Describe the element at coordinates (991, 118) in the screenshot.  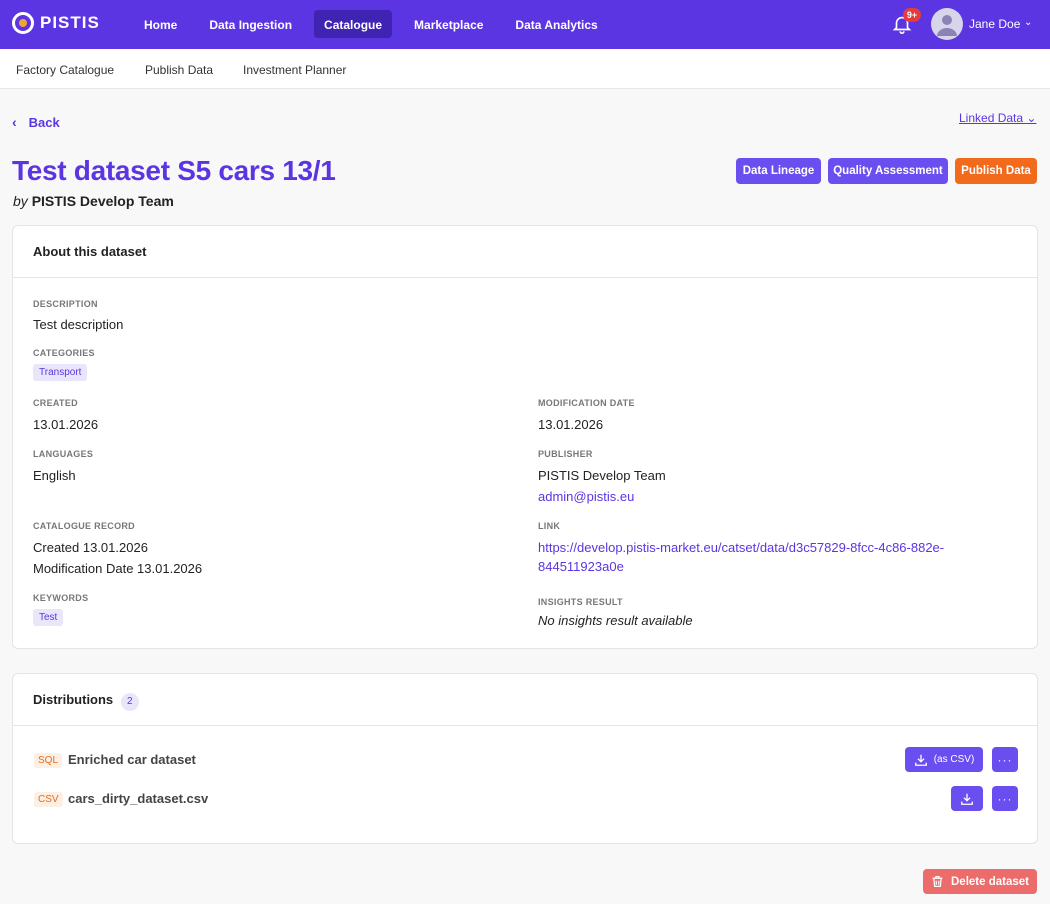
I see `linked-data-label: Linked Data` at that location.